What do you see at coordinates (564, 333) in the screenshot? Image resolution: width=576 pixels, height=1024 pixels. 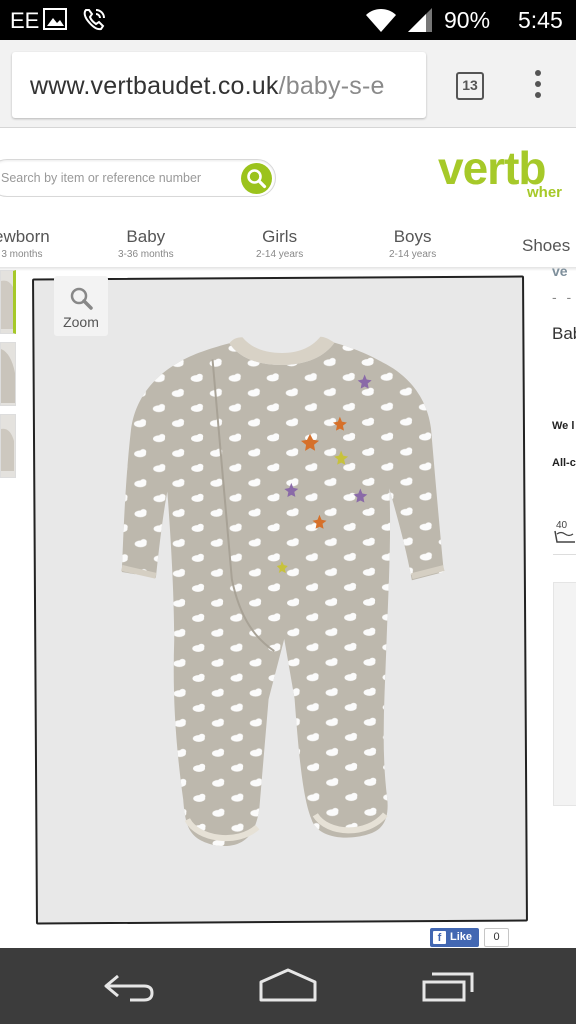 I see `product-title: Bab` at bounding box center [564, 333].